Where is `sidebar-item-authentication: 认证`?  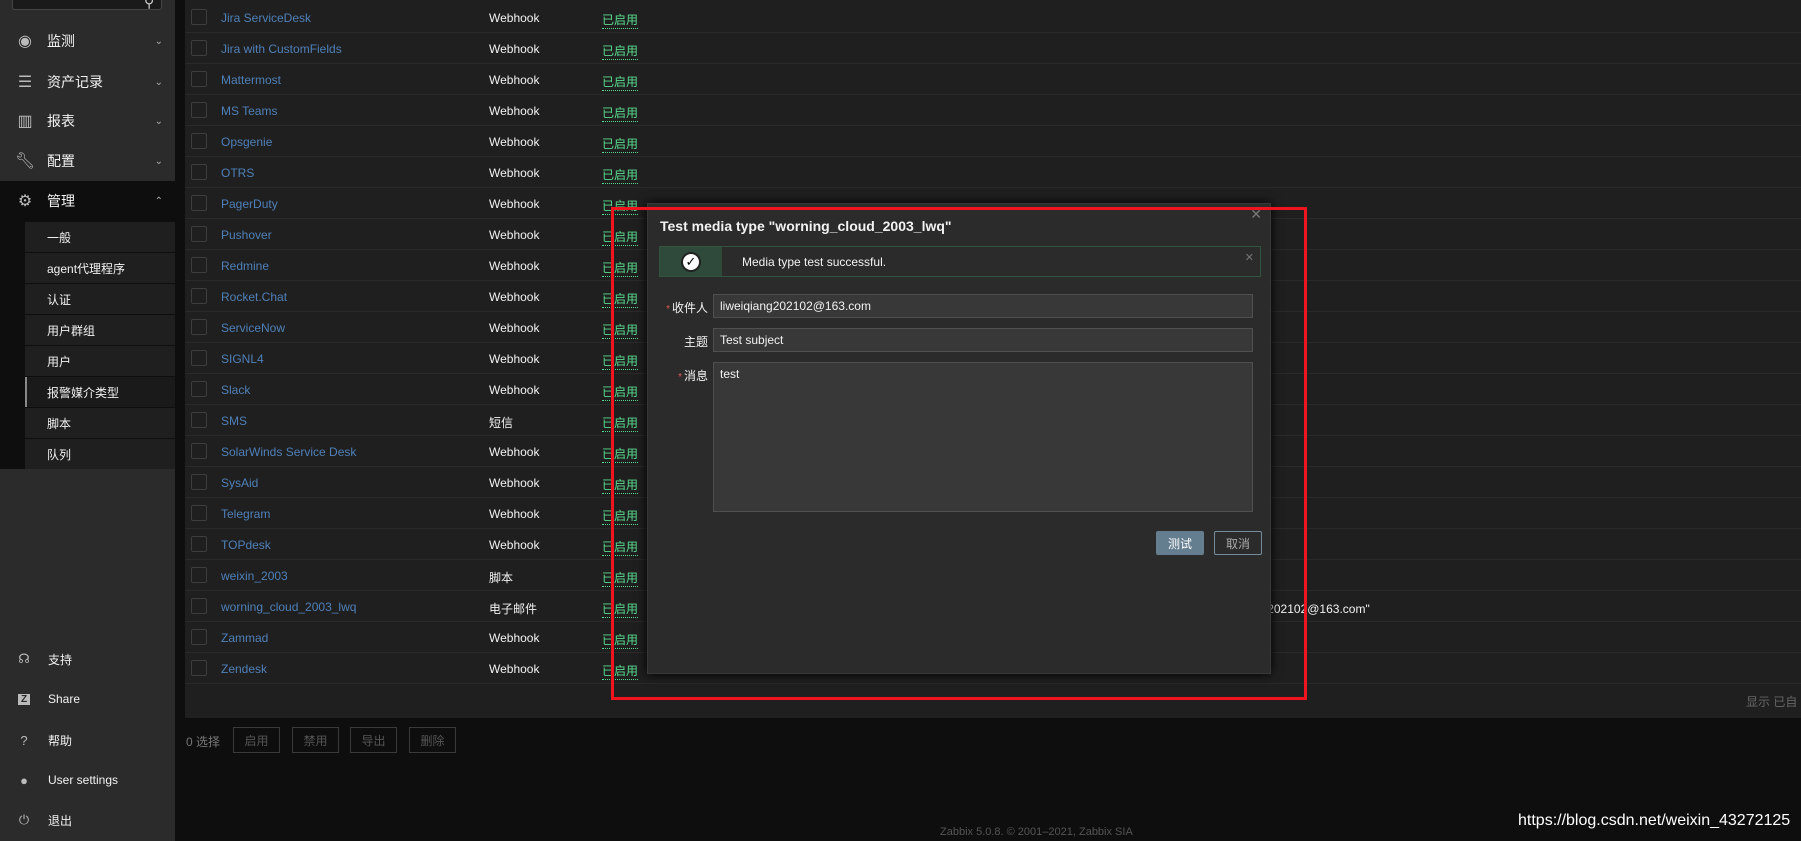
sidebar-item-authentication: 认证 is located at coordinates (100, 299).